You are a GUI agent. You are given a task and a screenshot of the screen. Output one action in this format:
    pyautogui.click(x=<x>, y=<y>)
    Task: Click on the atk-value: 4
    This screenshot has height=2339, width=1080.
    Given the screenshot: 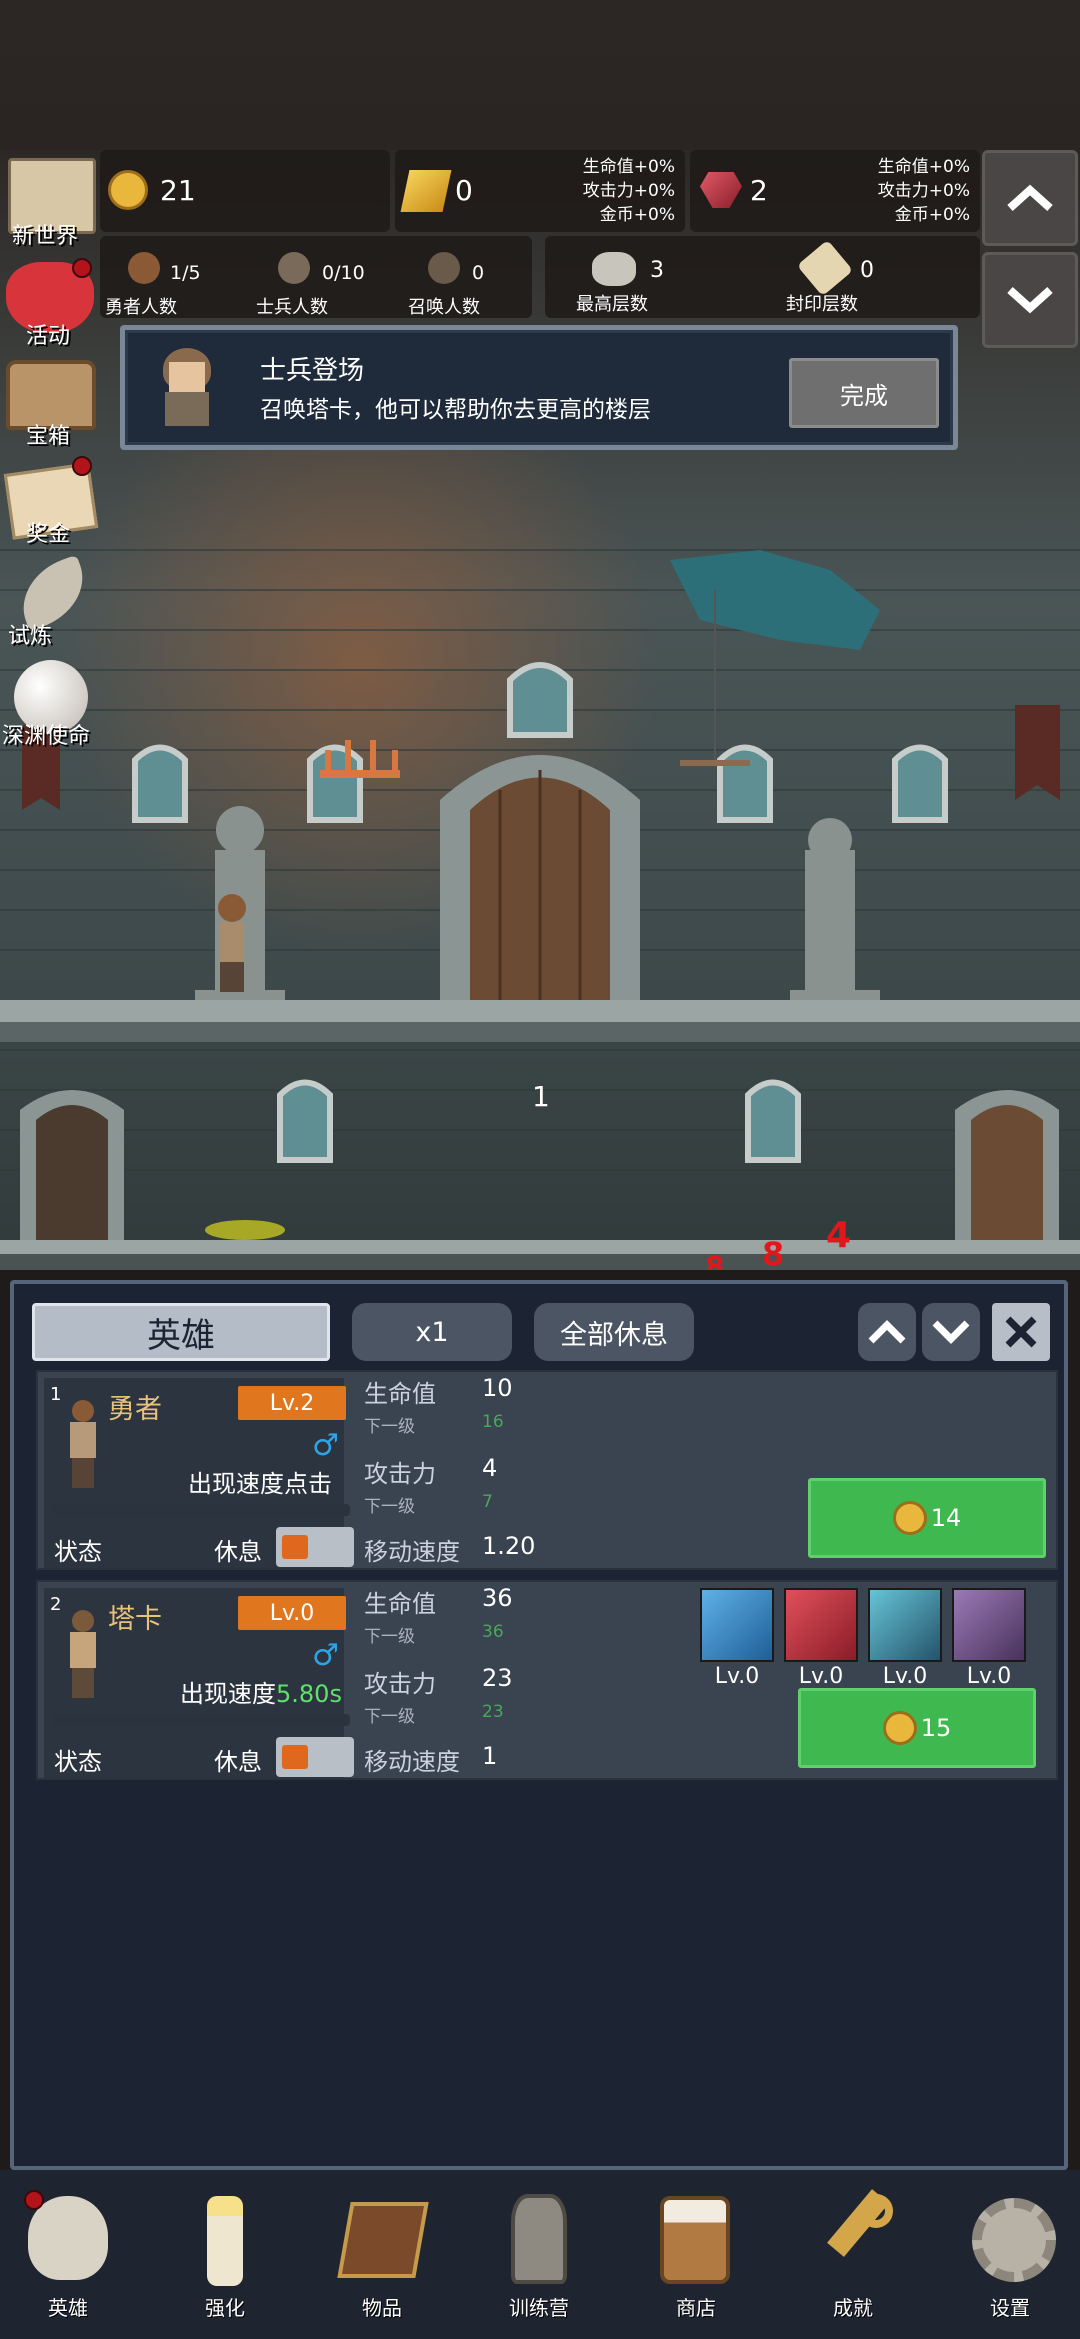 What is the action you would take?
    pyautogui.click(x=490, y=1468)
    